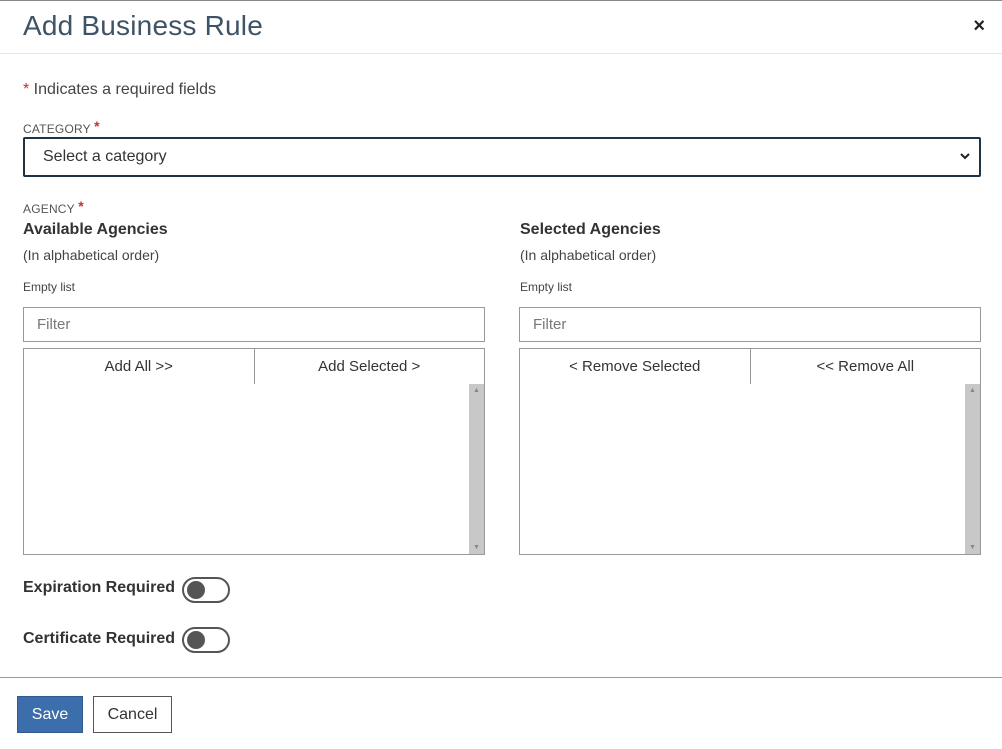 The image size is (1002, 749). I want to click on remove-all-button: << Remove All, so click(864, 366).